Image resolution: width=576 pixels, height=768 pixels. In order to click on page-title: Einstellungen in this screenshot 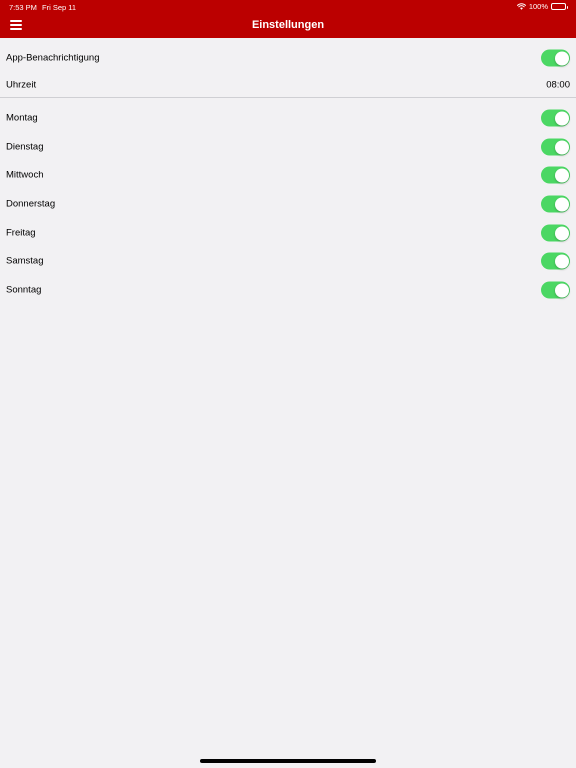, I will do `click(288, 25)`.